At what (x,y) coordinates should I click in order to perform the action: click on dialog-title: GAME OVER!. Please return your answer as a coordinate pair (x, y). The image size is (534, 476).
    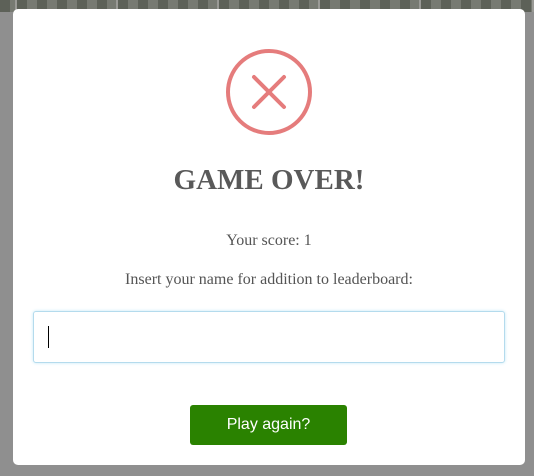
    Looking at the image, I should click on (269, 180).